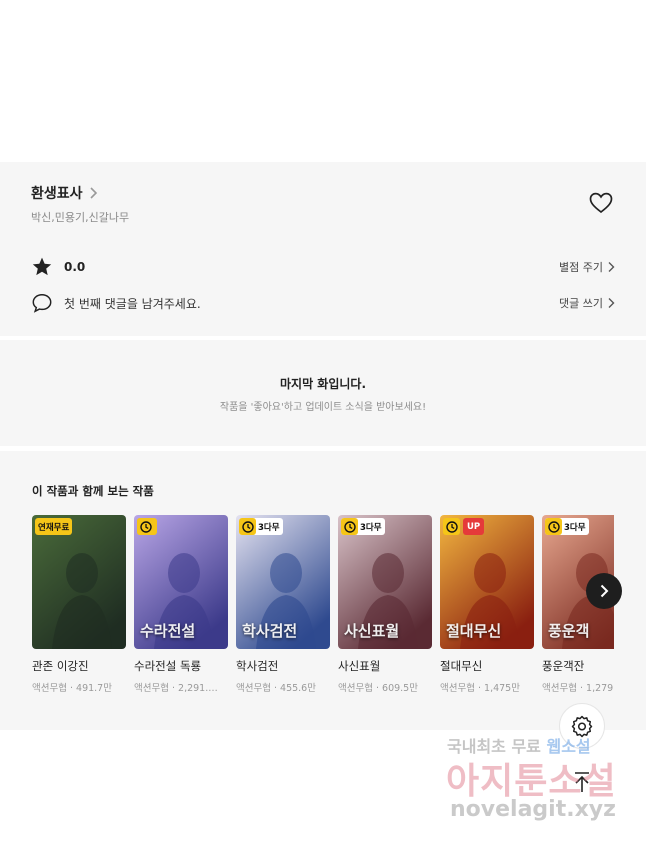  What do you see at coordinates (378, 688) in the screenshot?
I see `card-meta: 액션무협 · 609.5만` at bounding box center [378, 688].